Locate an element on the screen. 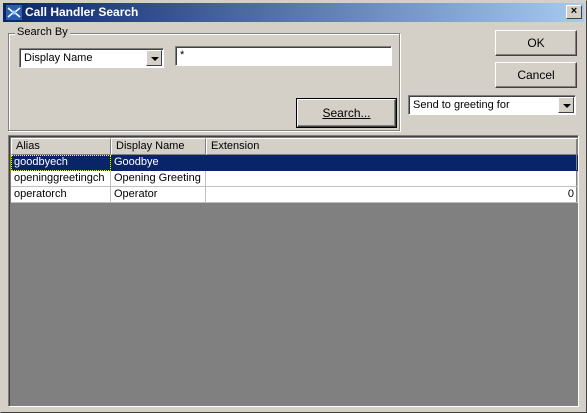 The width and height of the screenshot is (587, 413). ok-button: OK is located at coordinates (536, 43).